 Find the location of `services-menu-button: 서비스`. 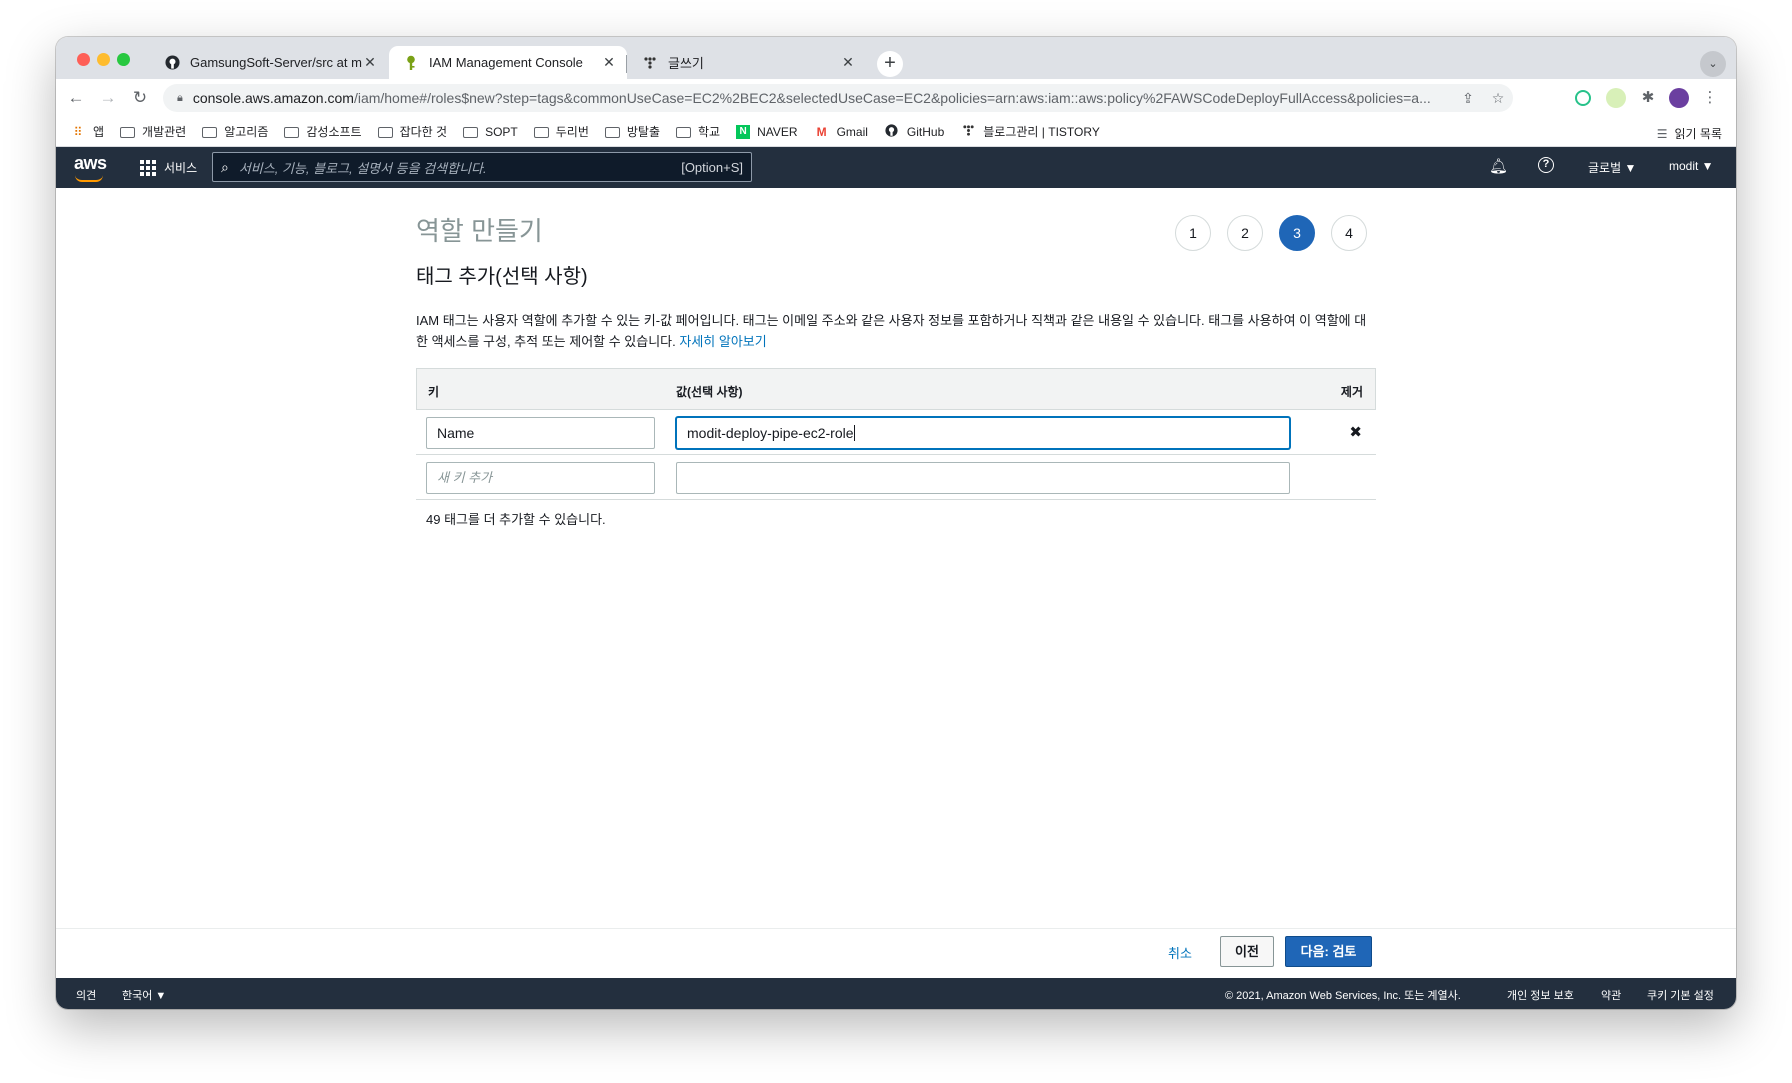

services-menu-button: 서비스 is located at coordinates (168, 167).